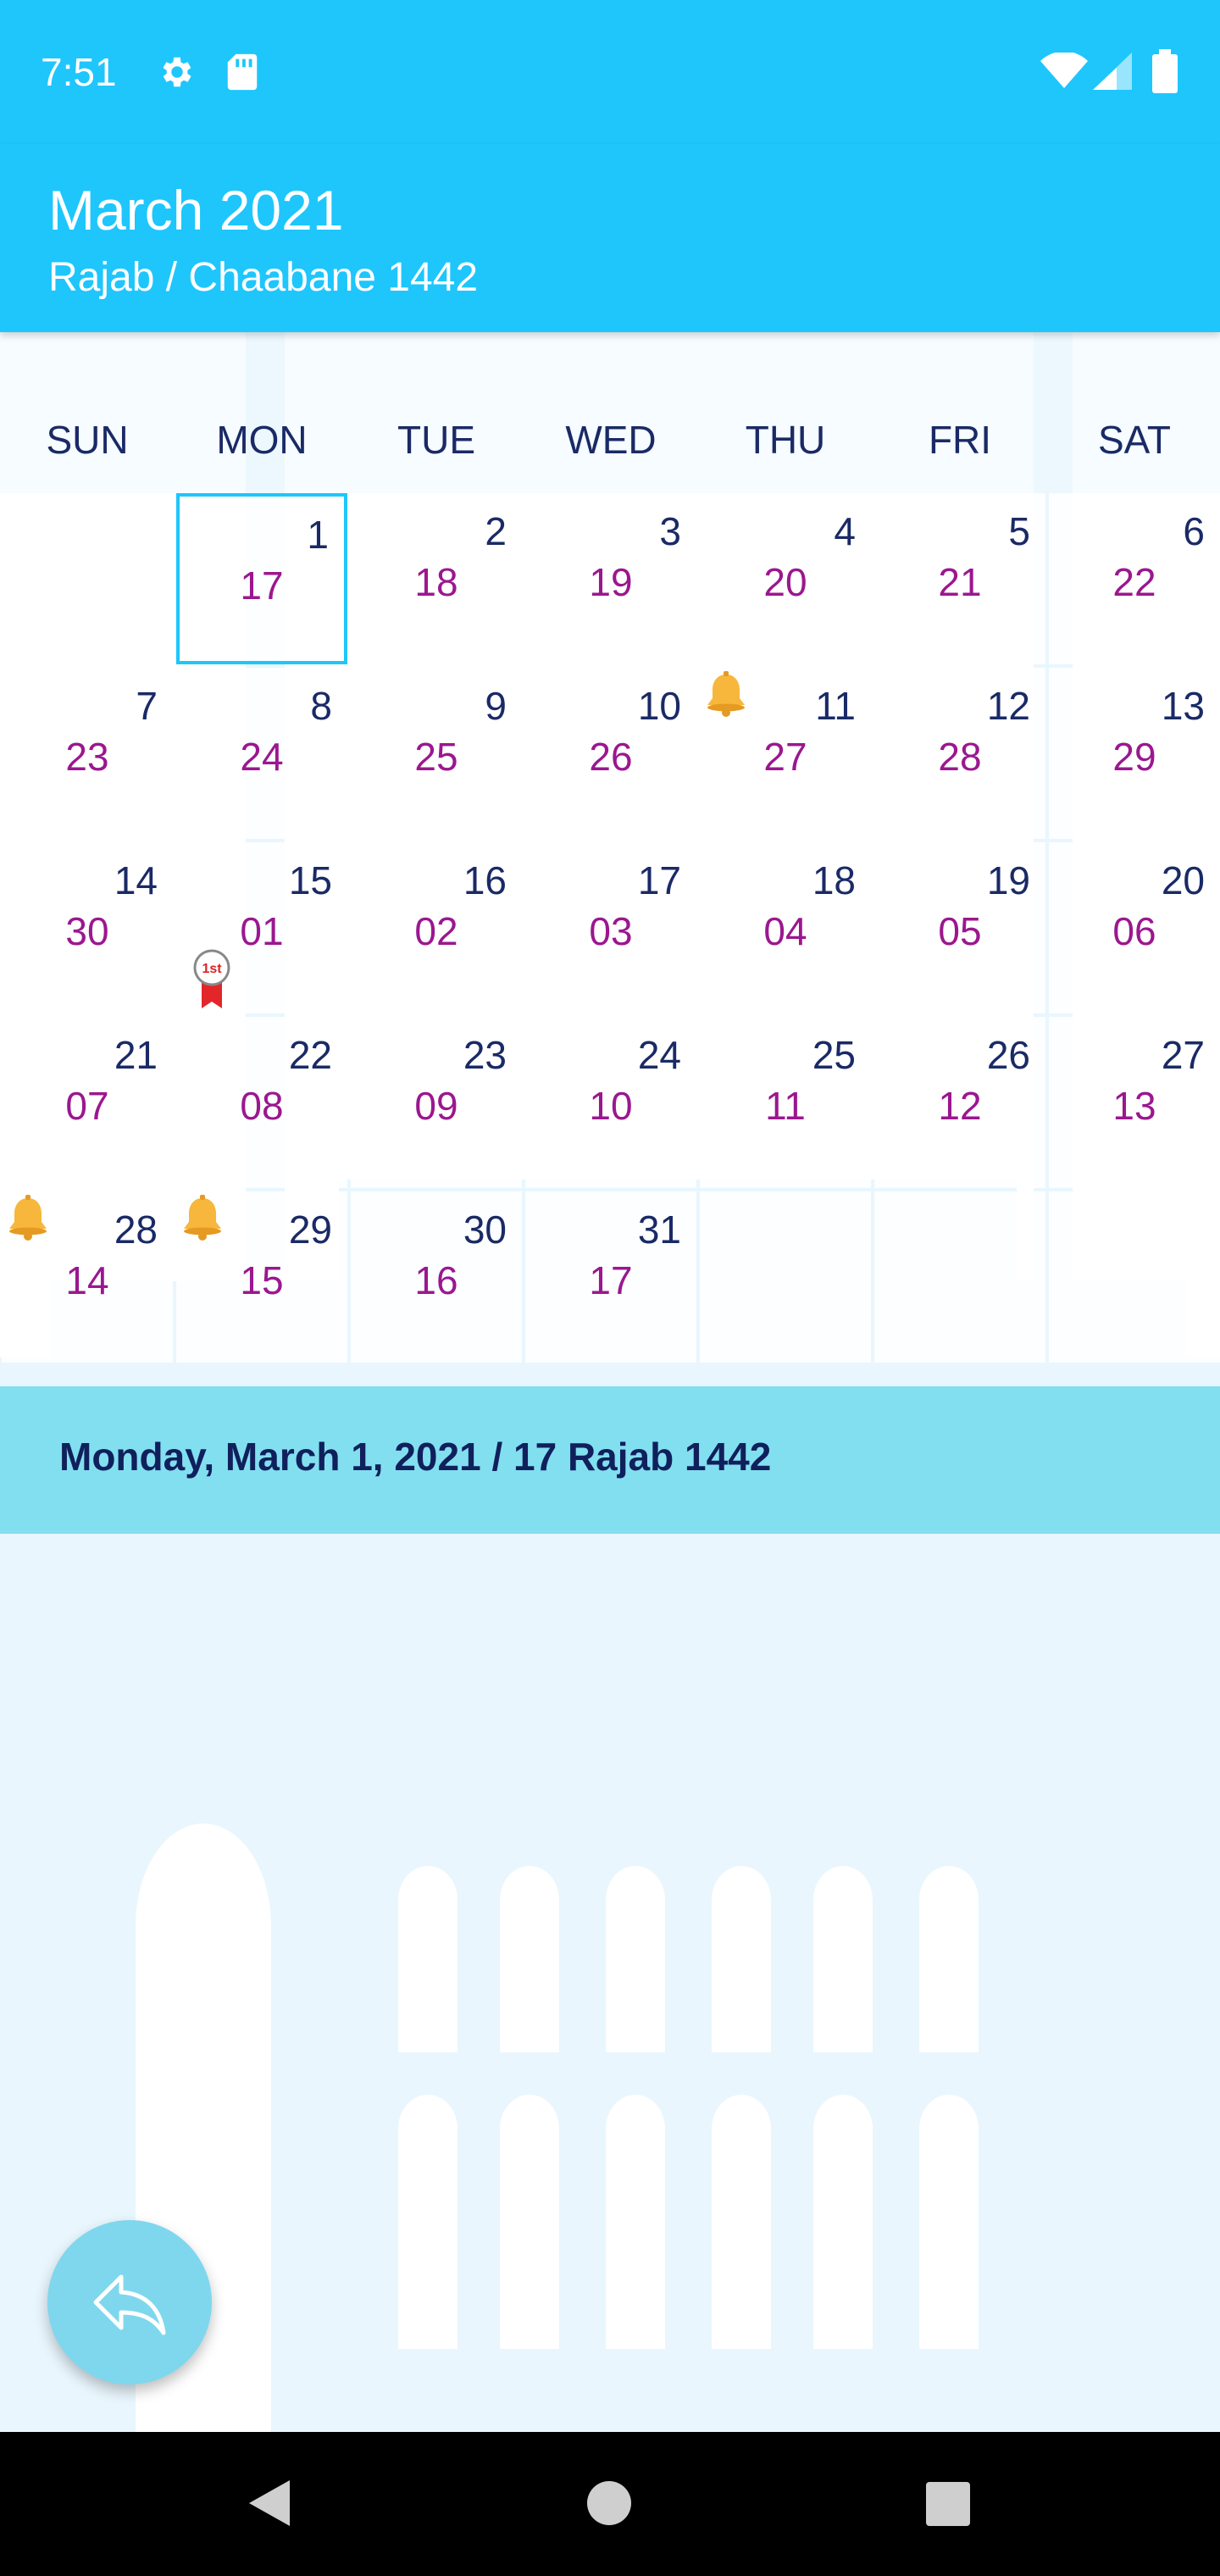  I want to click on gregorian-day-number: 14, so click(136, 880).